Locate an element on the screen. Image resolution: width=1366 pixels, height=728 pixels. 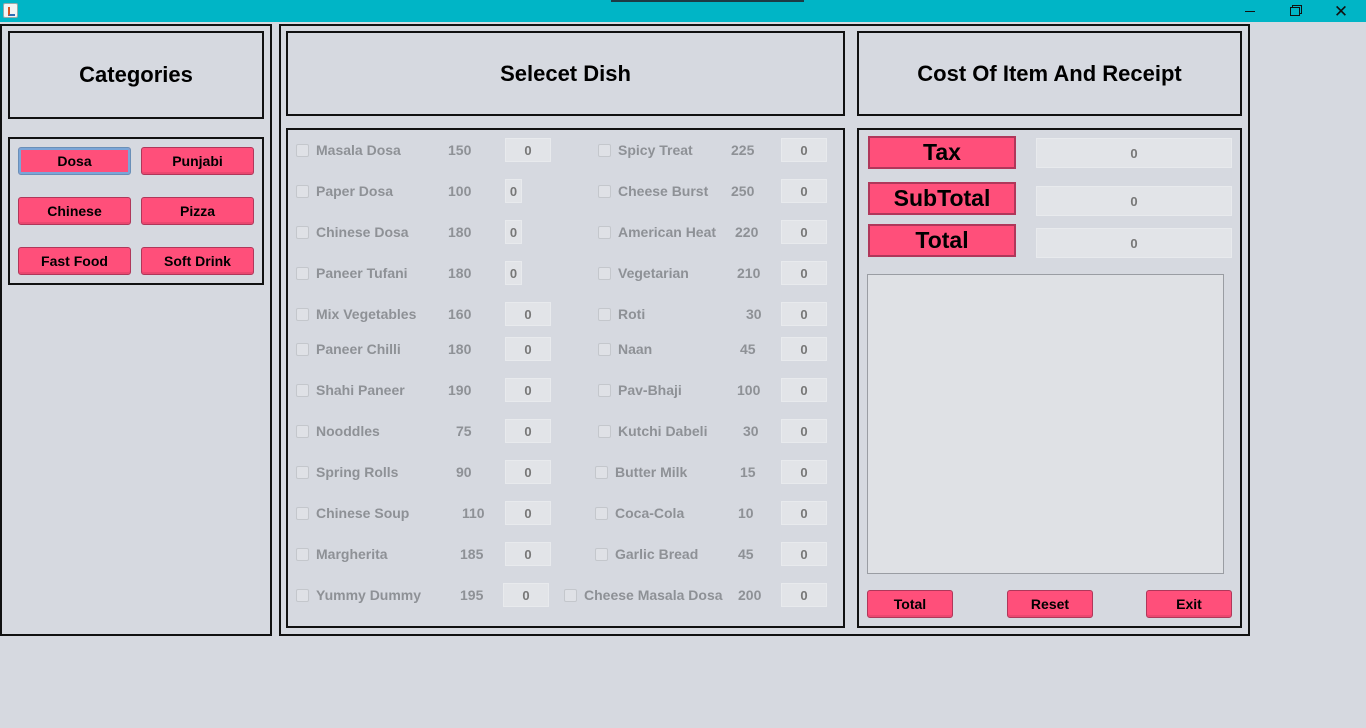
category-button-dosa: Dosa is located at coordinates (74, 161).